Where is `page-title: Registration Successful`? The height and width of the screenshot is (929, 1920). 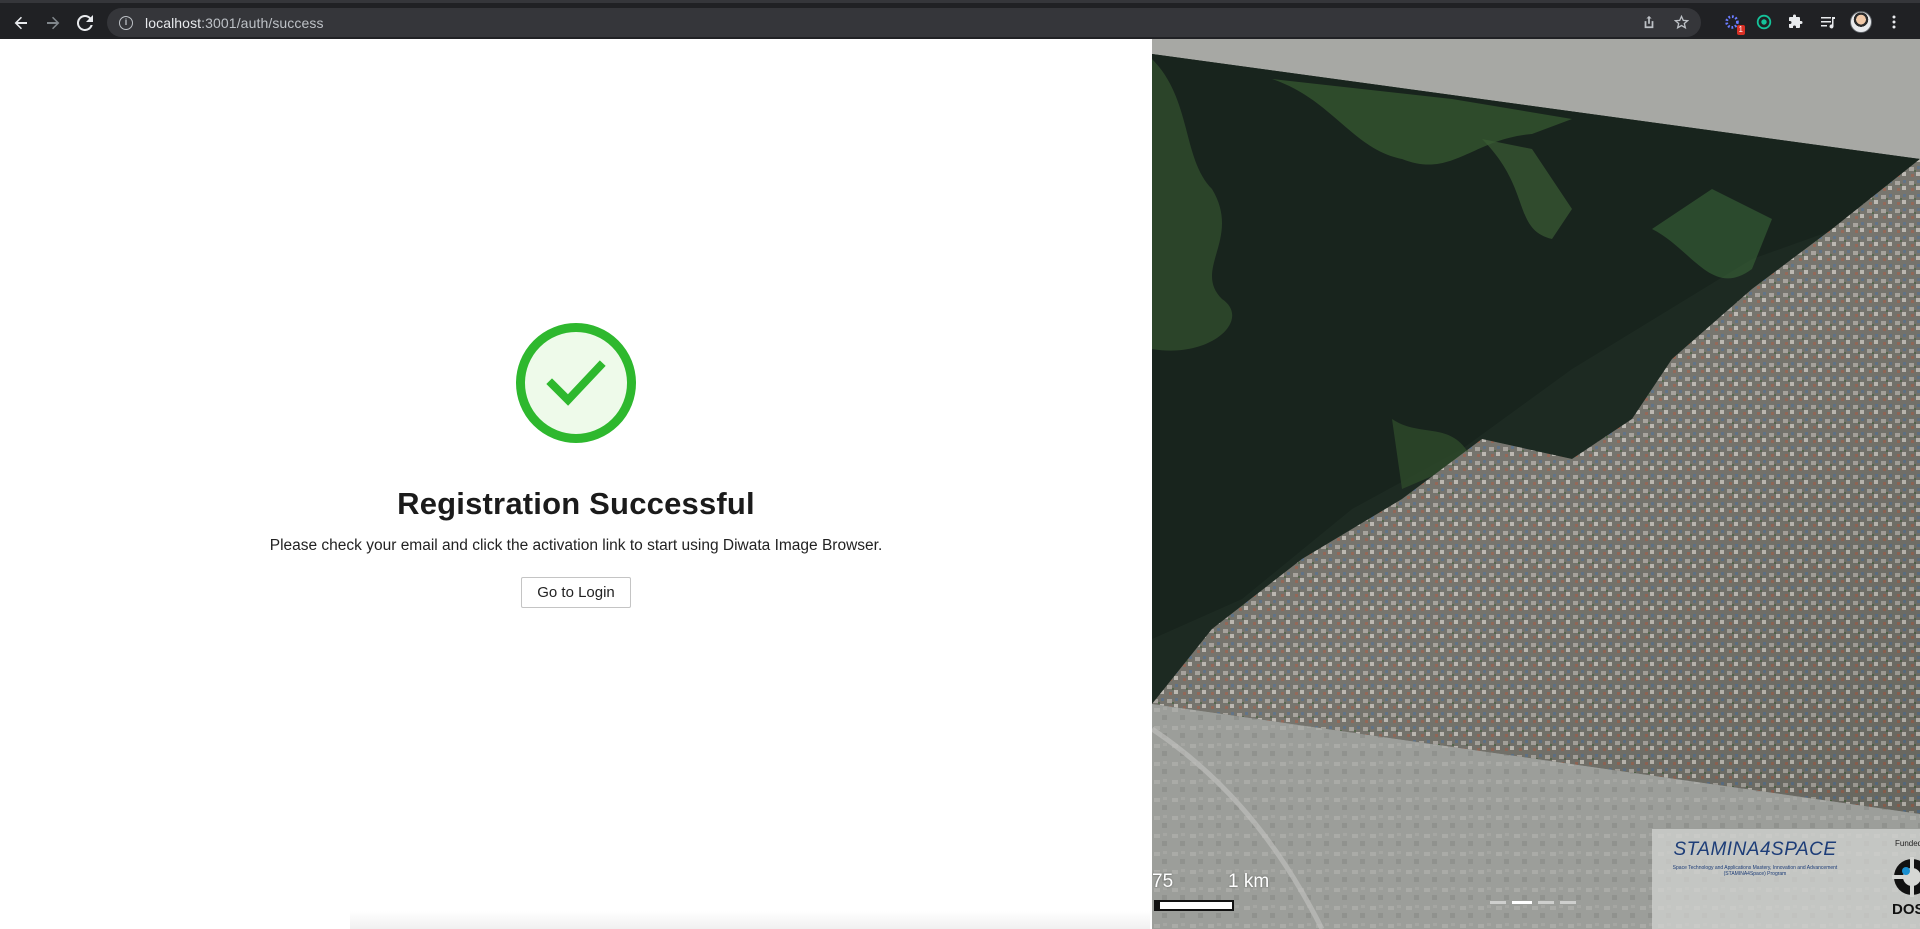 page-title: Registration Successful is located at coordinates (576, 503).